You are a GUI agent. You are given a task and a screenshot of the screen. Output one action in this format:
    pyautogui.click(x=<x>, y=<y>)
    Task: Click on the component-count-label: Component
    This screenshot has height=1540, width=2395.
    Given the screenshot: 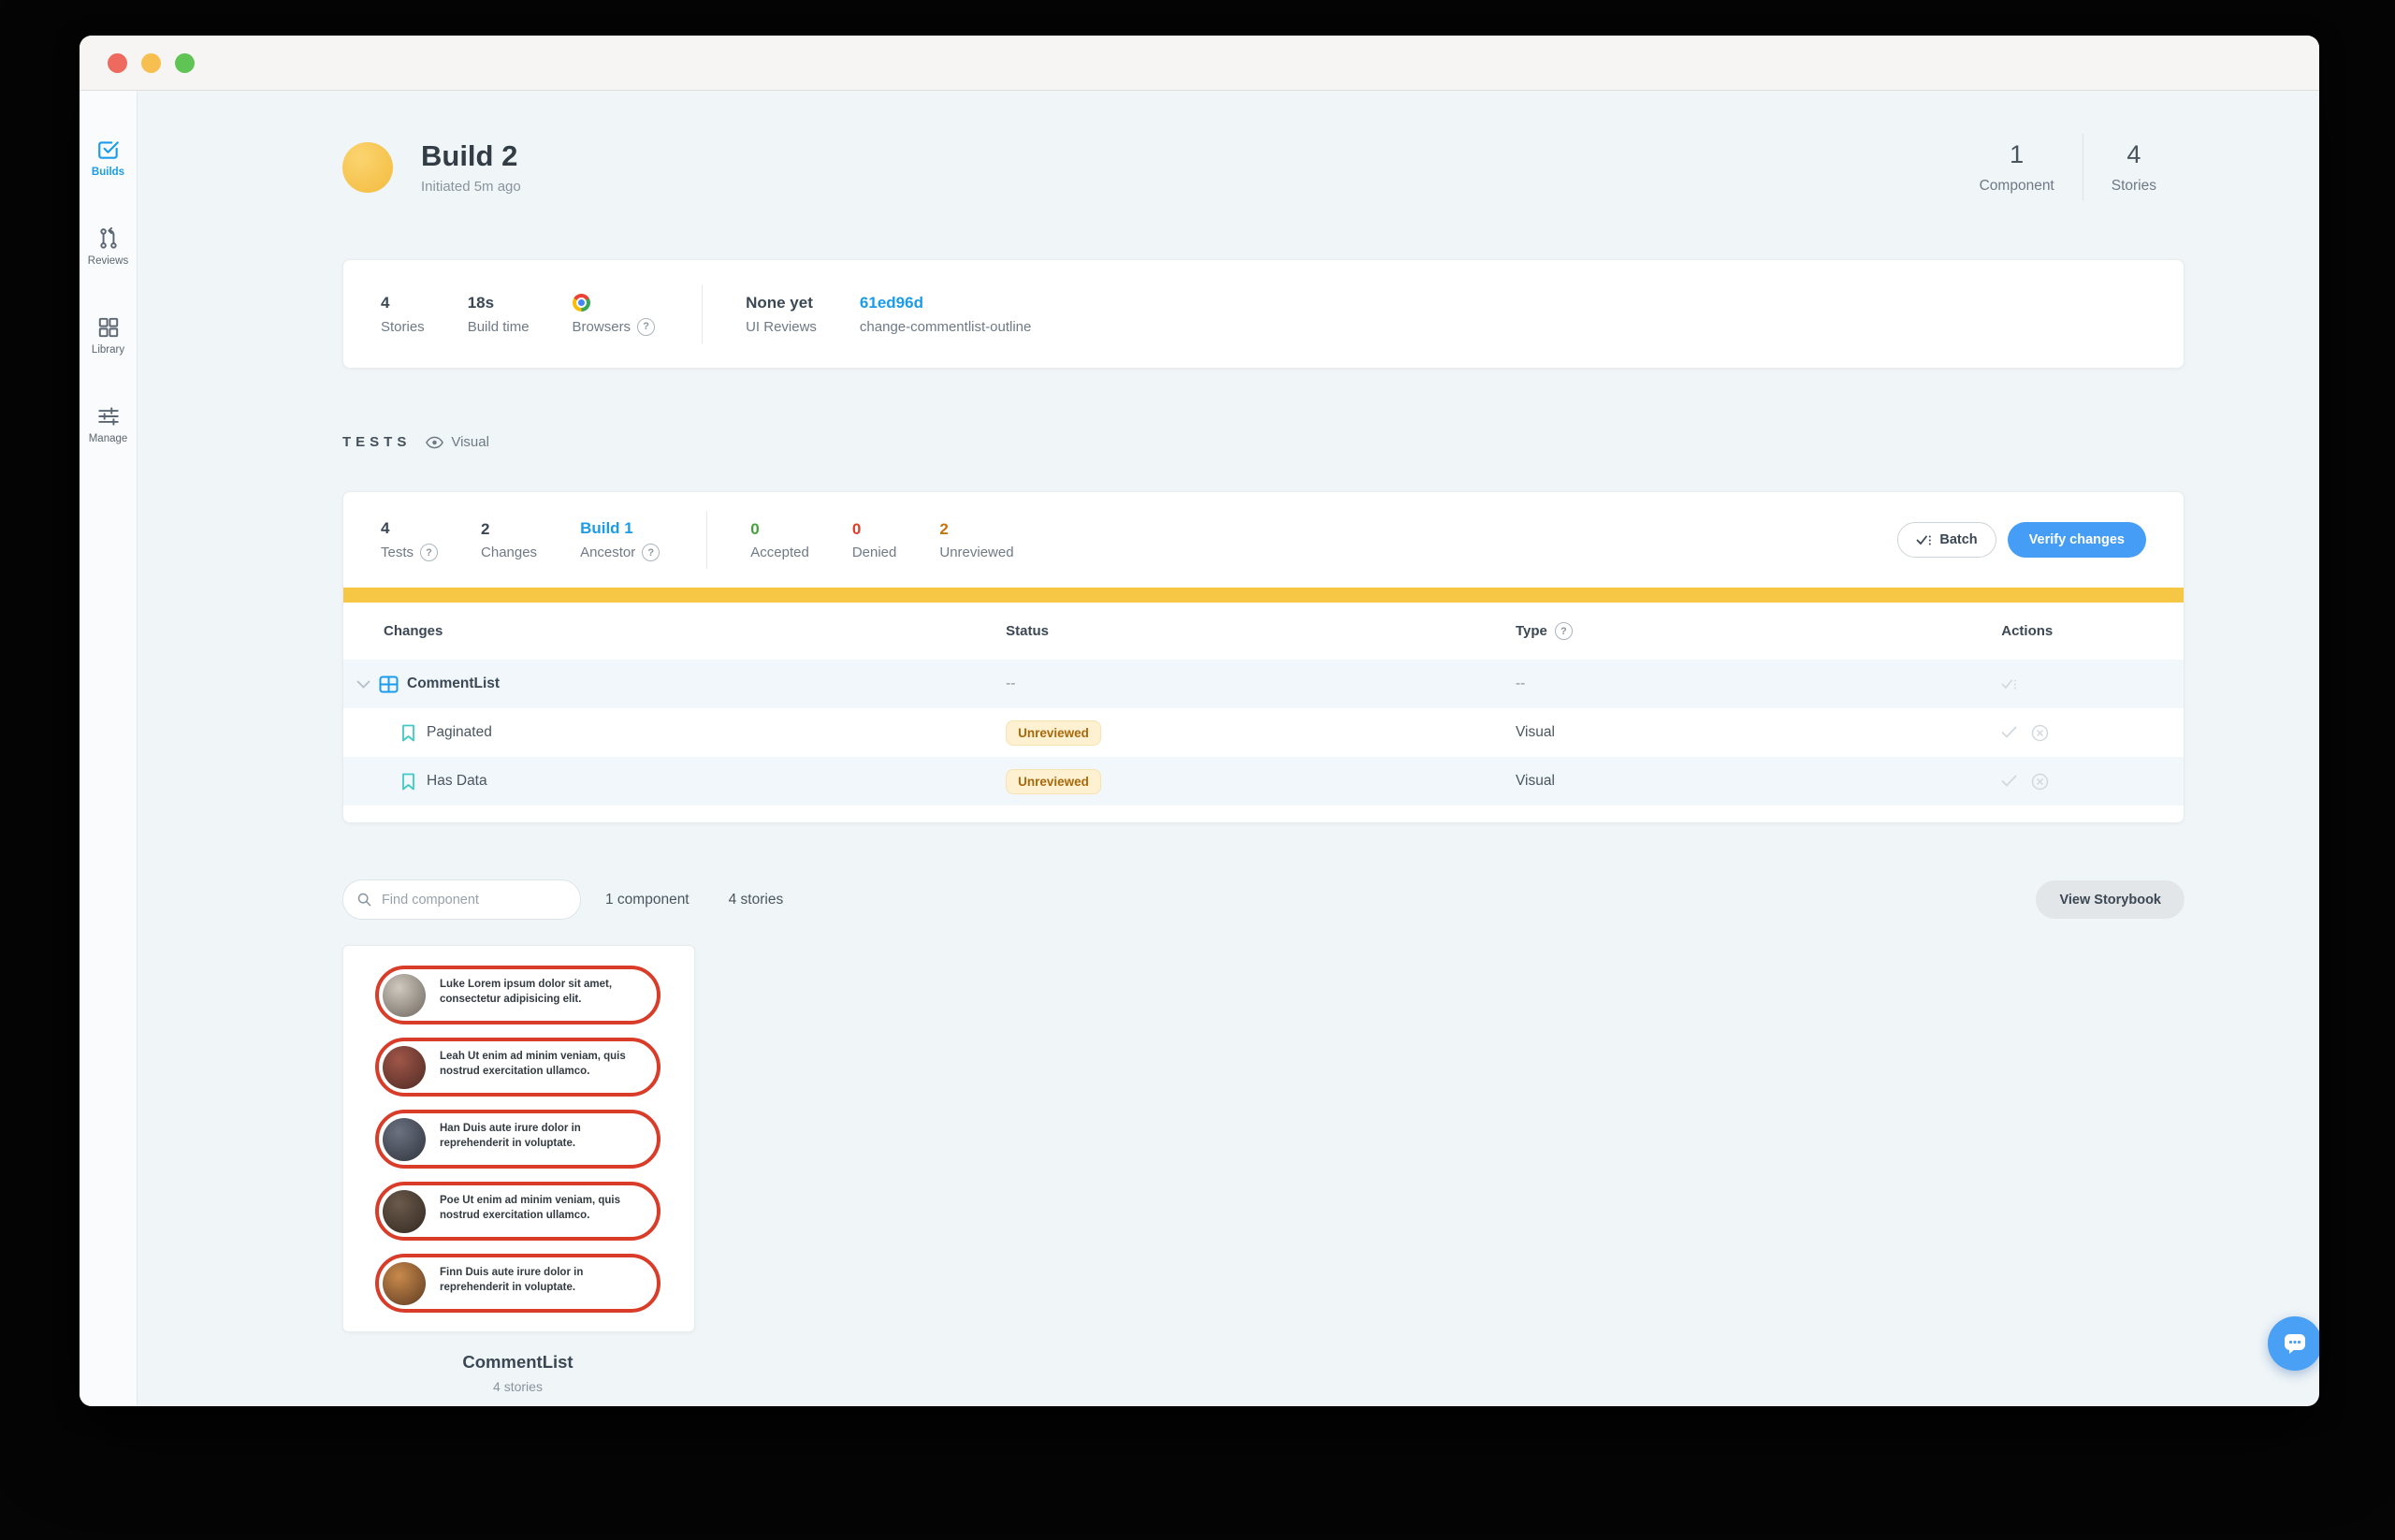 What is the action you would take?
    pyautogui.click(x=2016, y=186)
    